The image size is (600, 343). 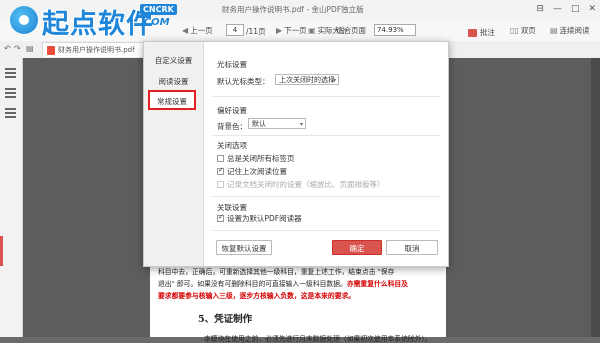 What do you see at coordinates (17, 48) in the screenshot?
I see `redo-icon: ↷` at bounding box center [17, 48].